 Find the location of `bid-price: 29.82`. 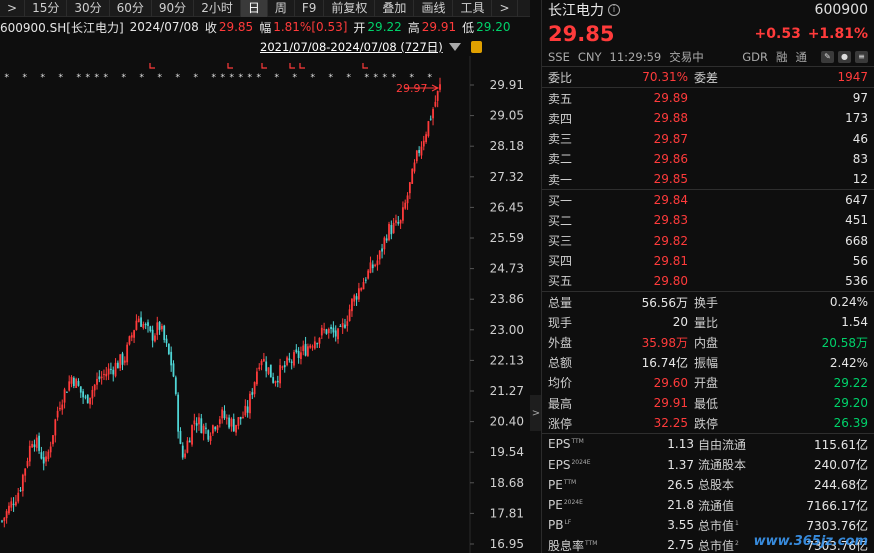

bid-price: 29.82 is located at coordinates (670, 240).